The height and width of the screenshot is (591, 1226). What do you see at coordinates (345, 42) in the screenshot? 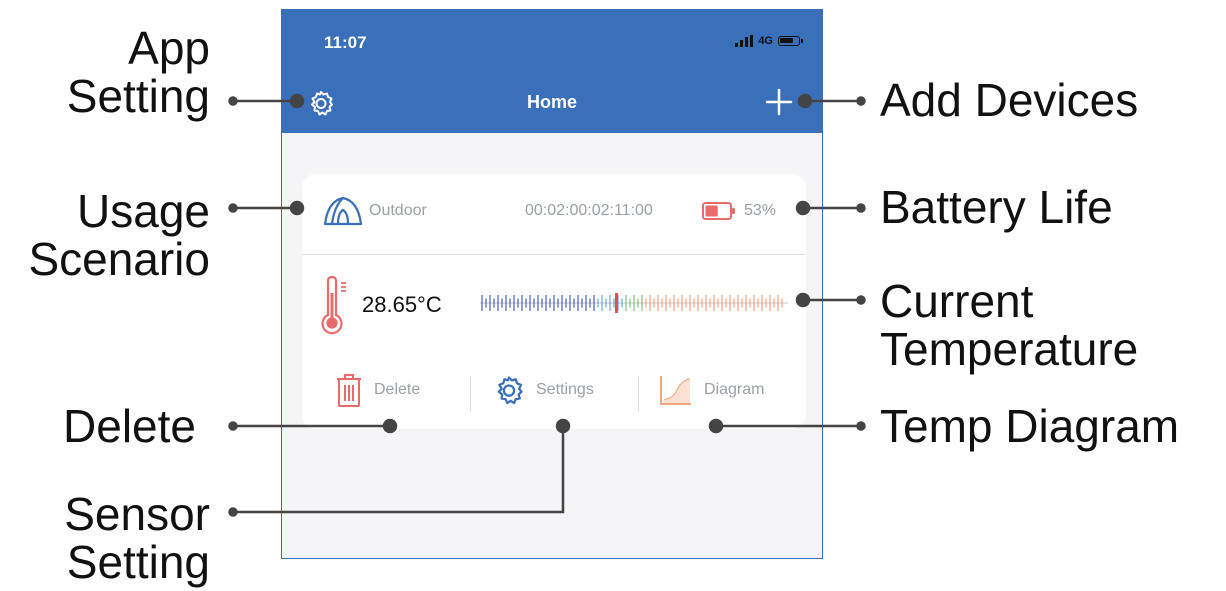
I see `status-time: 11:07` at bounding box center [345, 42].